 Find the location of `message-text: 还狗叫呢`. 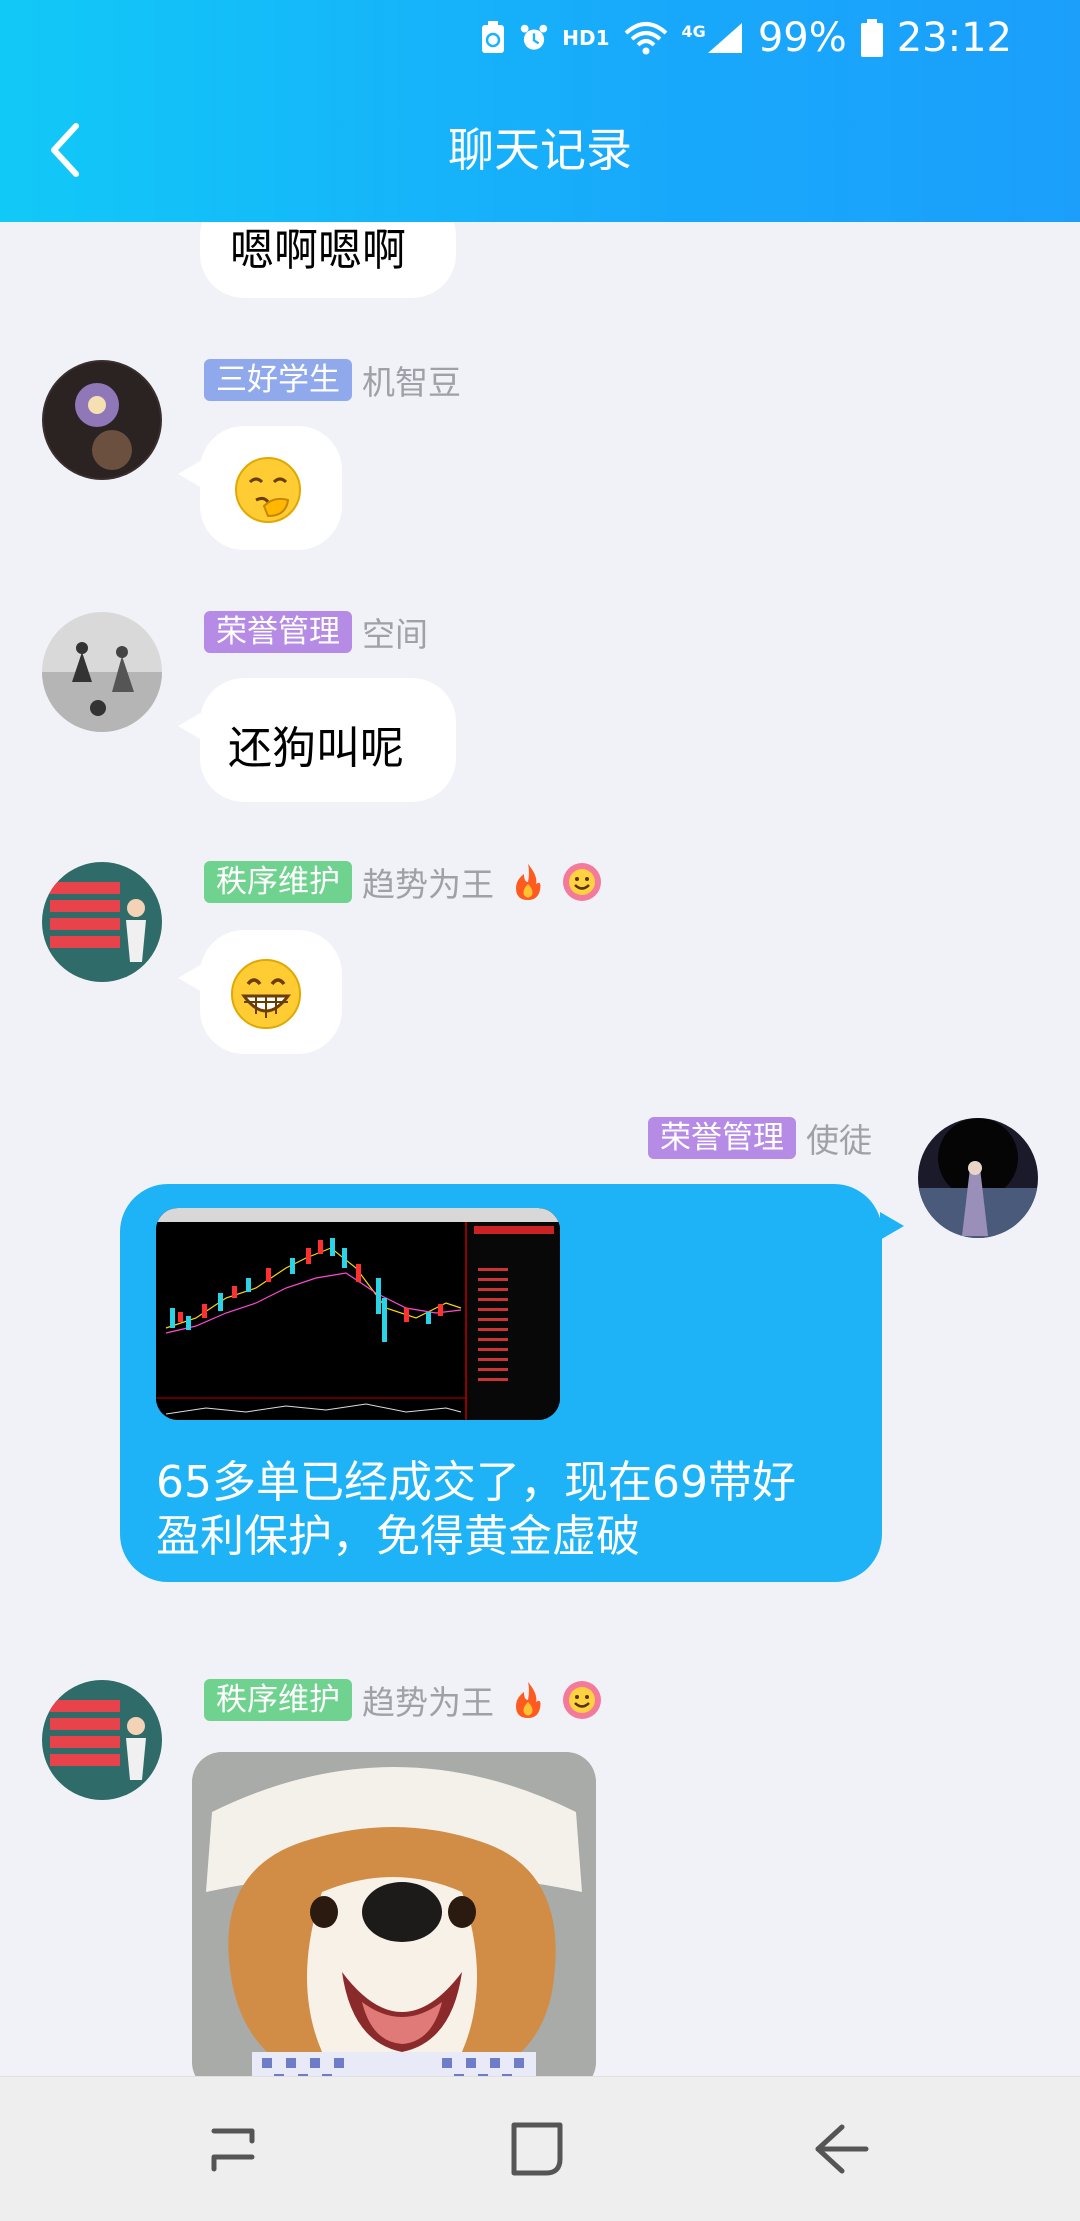

message-text: 还狗叫呢 is located at coordinates (316, 748).